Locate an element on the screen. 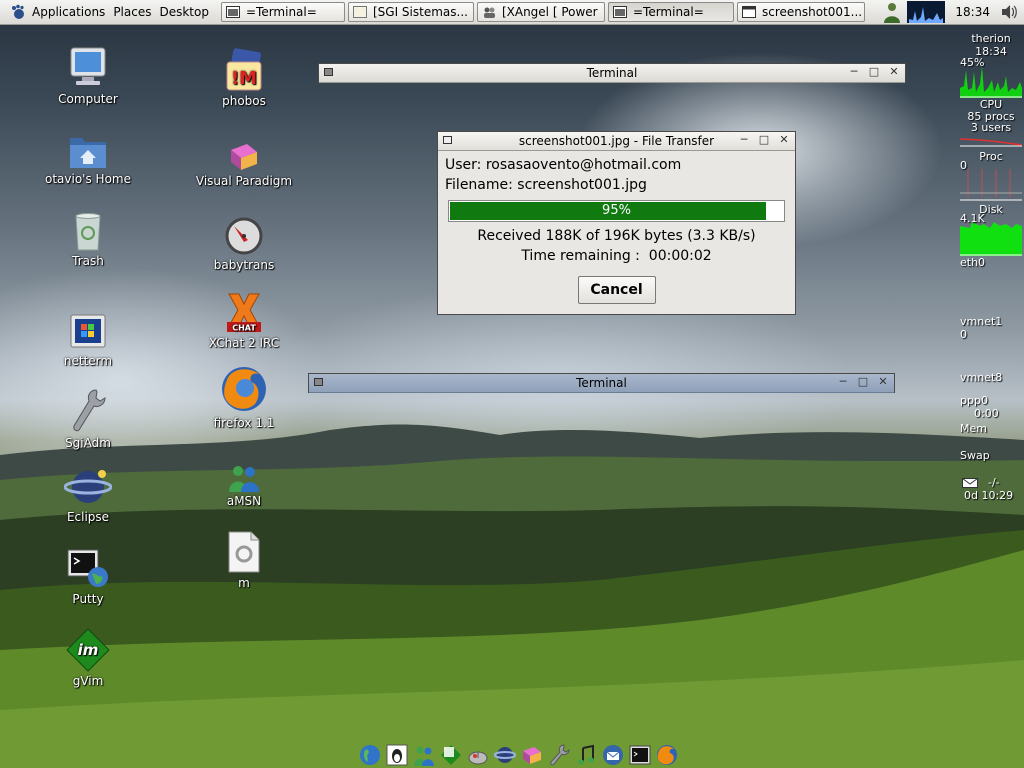 This screenshot has height=768, width=1024. disk-graph: 4.1K is located at coordinates (991, 234).